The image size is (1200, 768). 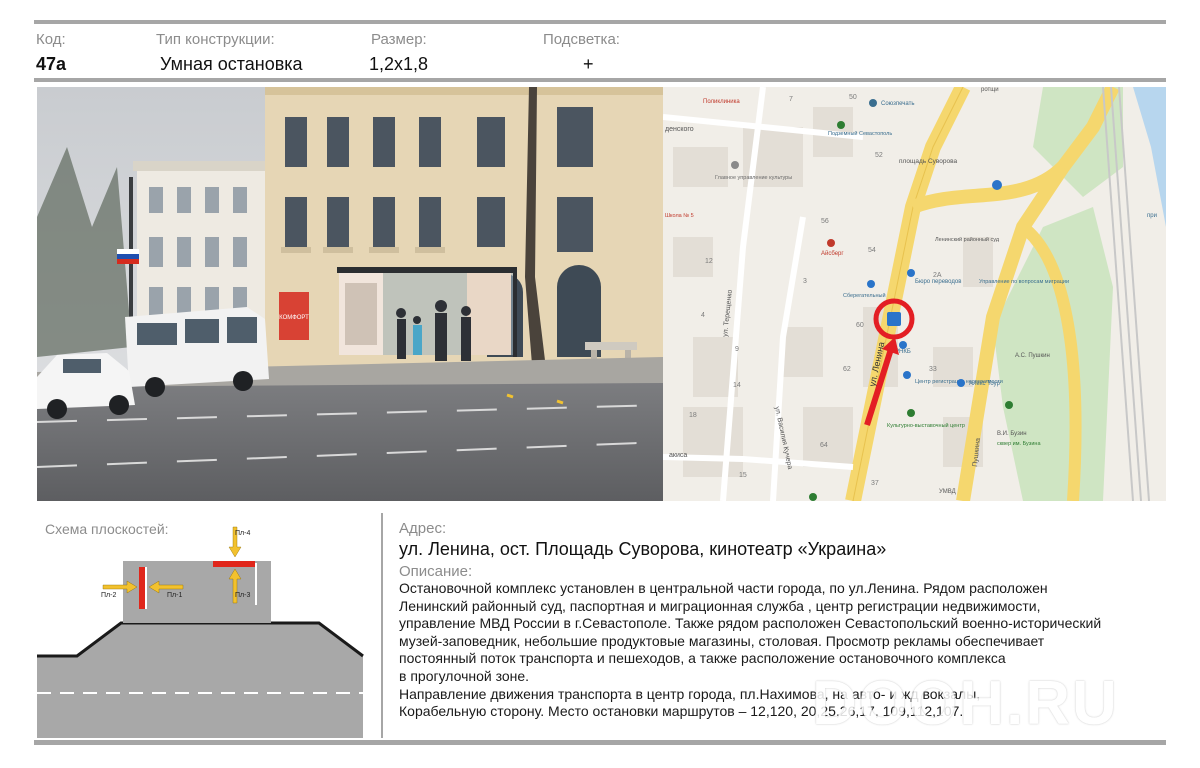 I want to click on size-value: 1,2х1,8, so click(x=399, y=64).